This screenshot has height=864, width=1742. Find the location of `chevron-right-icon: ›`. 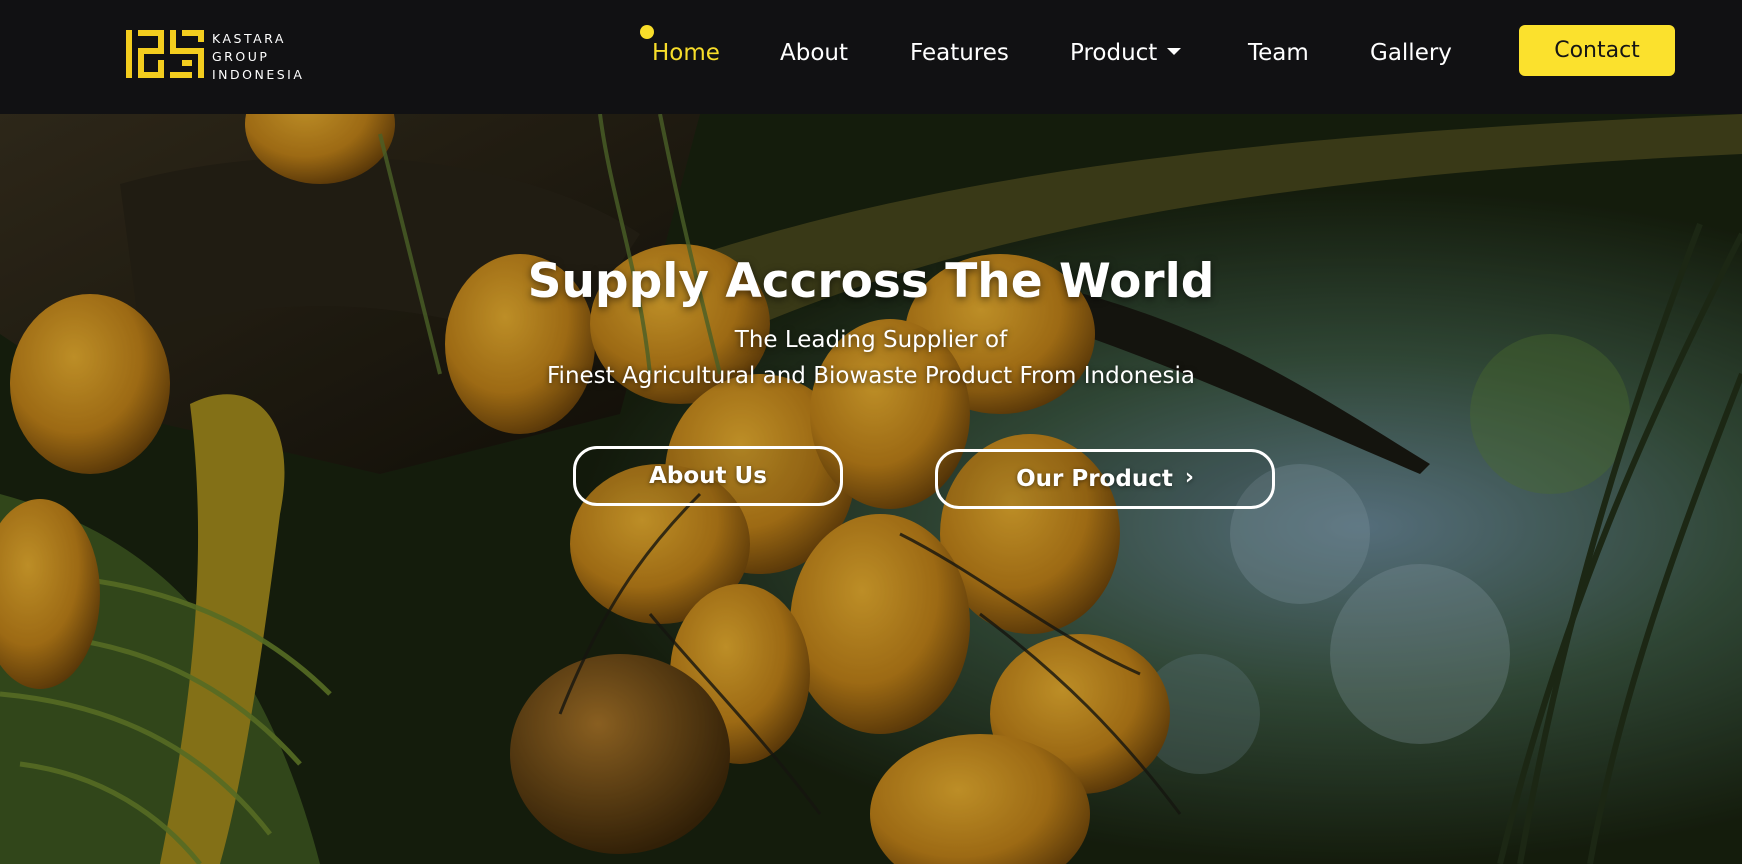

chevron-right-icon: › is located at coordinates (1189, 477).